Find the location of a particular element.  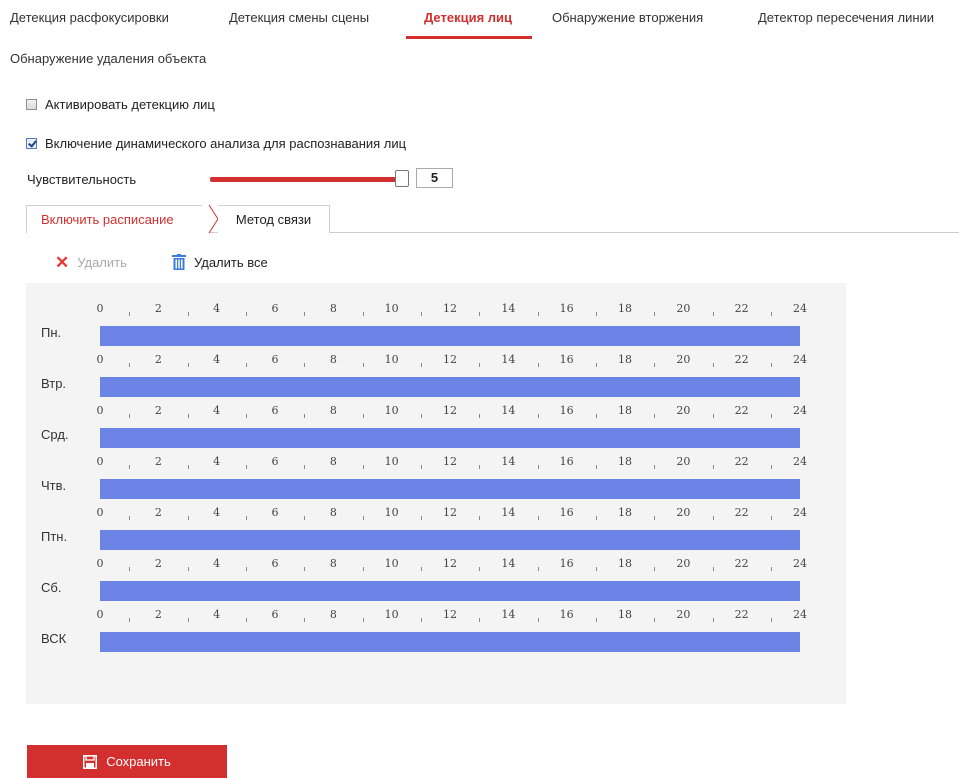

enable-face-detection-checkbox is located at coordinates (31, 104).